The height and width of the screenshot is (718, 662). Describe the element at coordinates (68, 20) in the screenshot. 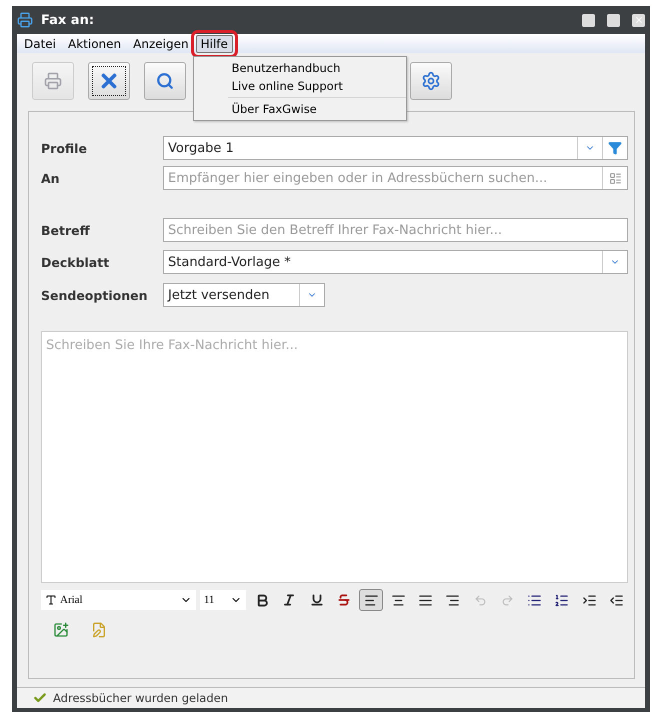

I see `window-title: Fax an:` at that location.